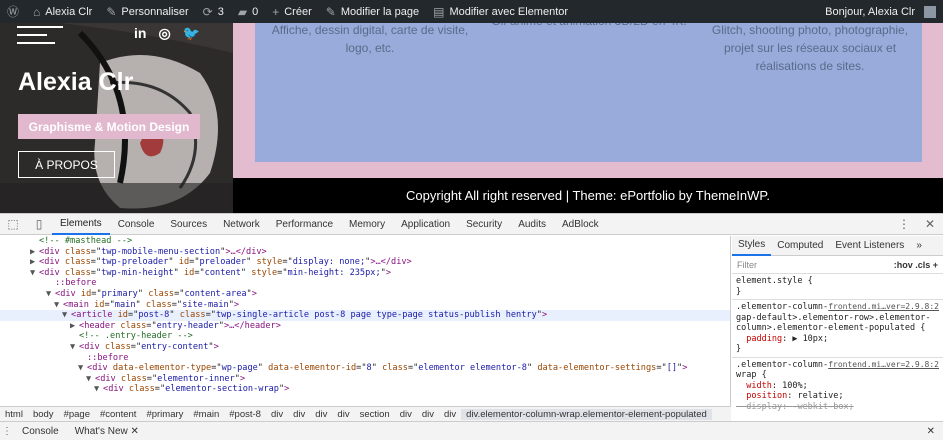 The height and width of the screenshot is (440, 943). I want to click on edit-page-menu: ✎ Modifier la page, so click(372, 11).